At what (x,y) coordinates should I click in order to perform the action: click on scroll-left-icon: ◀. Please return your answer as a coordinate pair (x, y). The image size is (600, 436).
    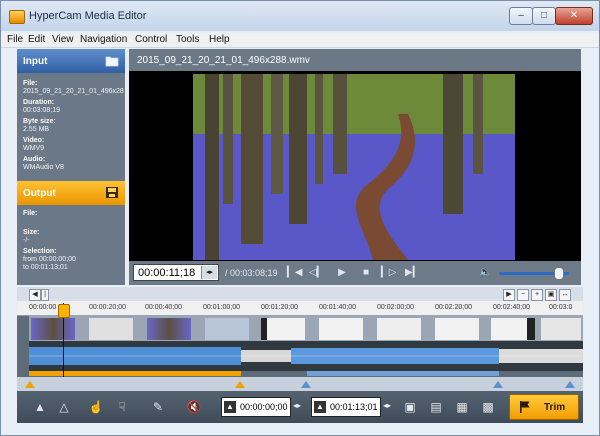
    Looking at the image, I should click on (35, 295).